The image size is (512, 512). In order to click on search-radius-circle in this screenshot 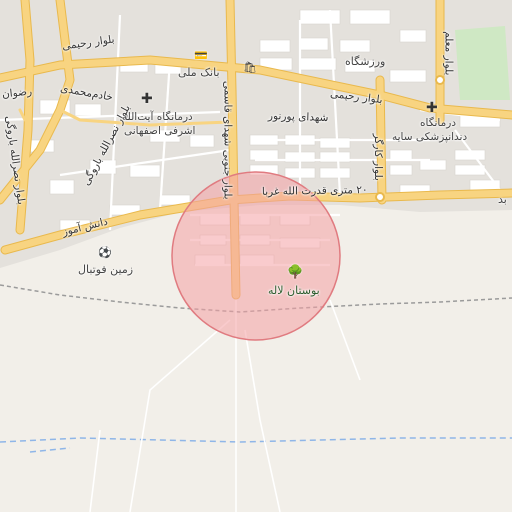, I will do `click(256, 256)`.